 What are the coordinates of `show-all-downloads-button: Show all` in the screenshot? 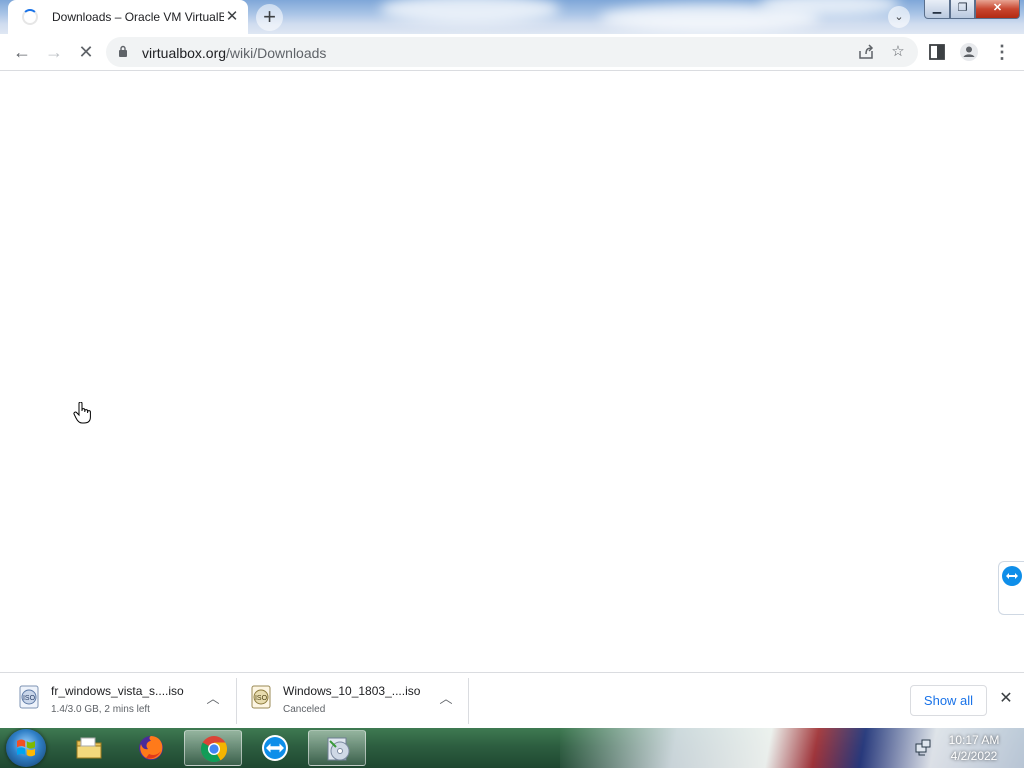 It's located at (948, 700).